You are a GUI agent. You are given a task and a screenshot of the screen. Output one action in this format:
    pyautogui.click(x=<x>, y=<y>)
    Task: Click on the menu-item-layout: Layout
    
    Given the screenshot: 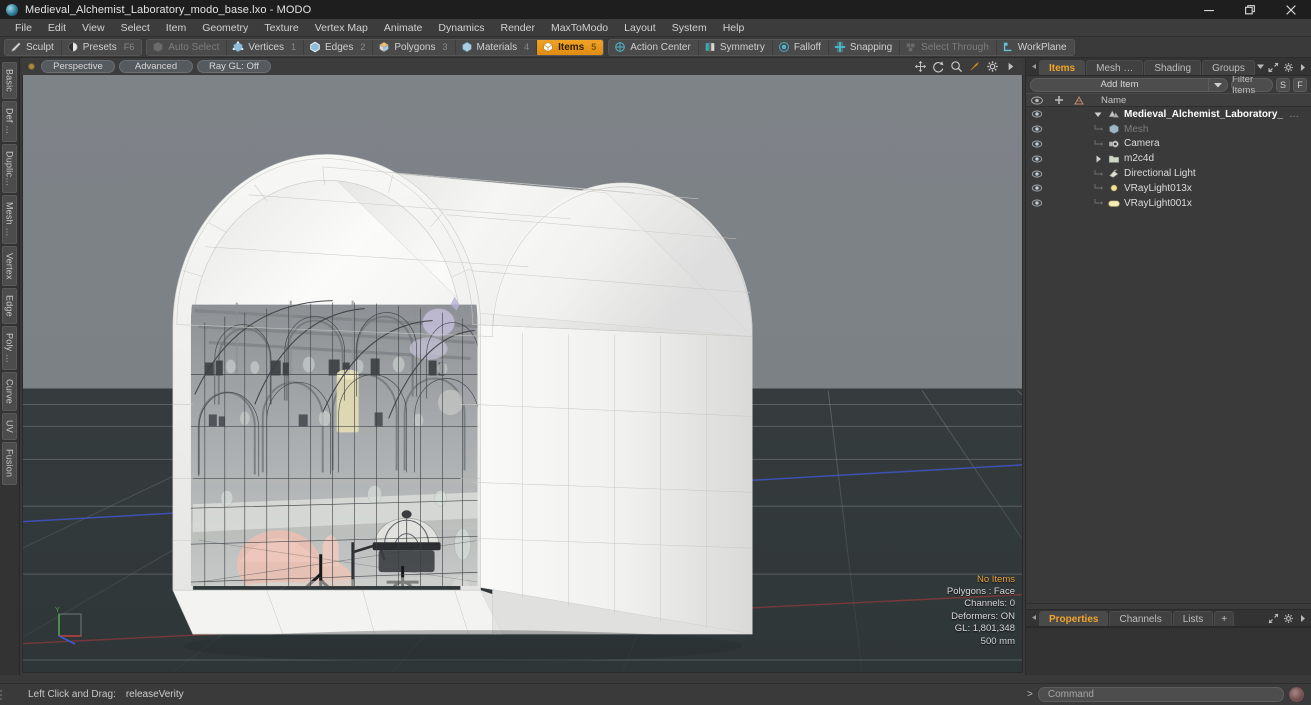 What is the action you would take?
    pyautogui.click(x=640, y=28)
    